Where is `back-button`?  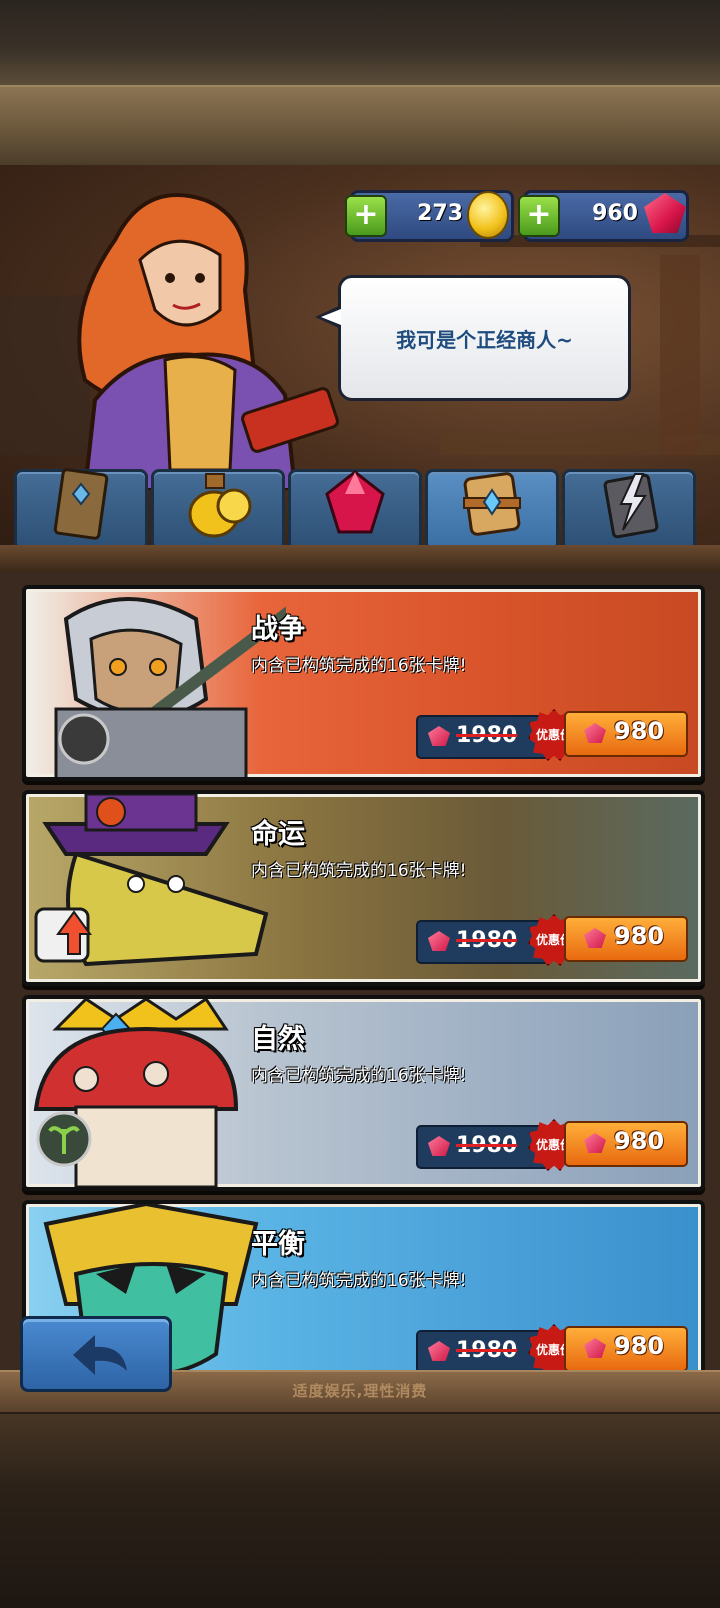
back-button is located at coordinates (96, 1354).